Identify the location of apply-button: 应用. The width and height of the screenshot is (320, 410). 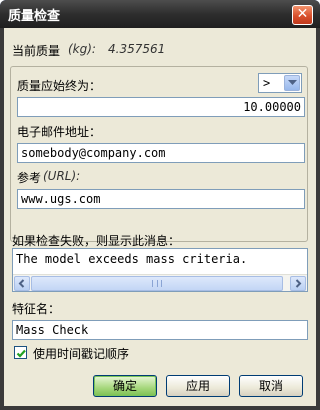
(198, 386).